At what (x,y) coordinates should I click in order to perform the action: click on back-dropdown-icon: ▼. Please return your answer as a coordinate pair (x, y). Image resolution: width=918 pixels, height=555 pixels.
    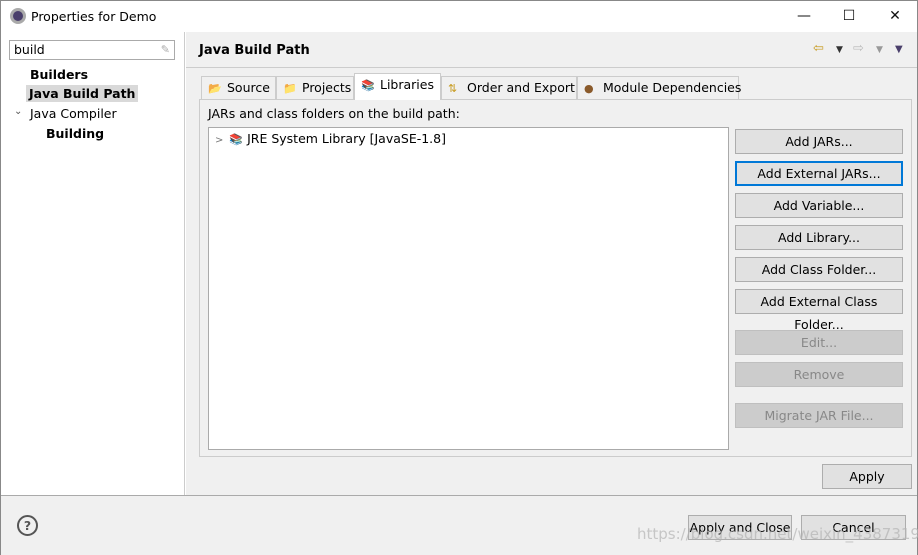
    Looking at the image, I should click on (839, 50).